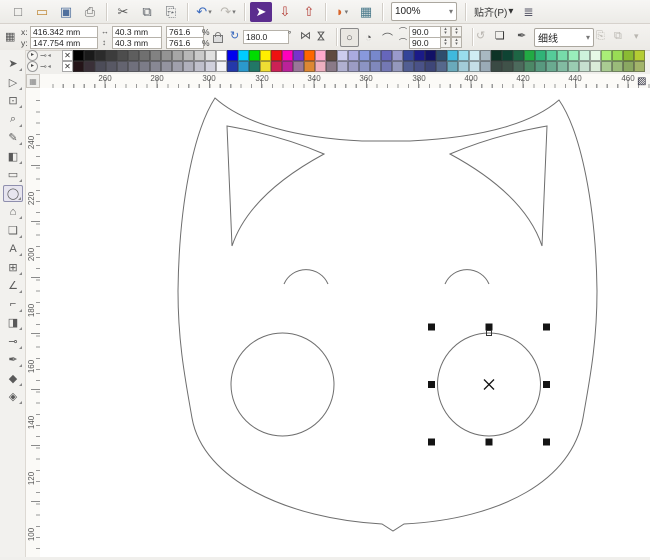 The image size is (650, 560). What do you see at coordinates (342, 12) in the screenshot?
I see `app-launcher-icon: ◗ ▾` at bounding box center [342, 12].